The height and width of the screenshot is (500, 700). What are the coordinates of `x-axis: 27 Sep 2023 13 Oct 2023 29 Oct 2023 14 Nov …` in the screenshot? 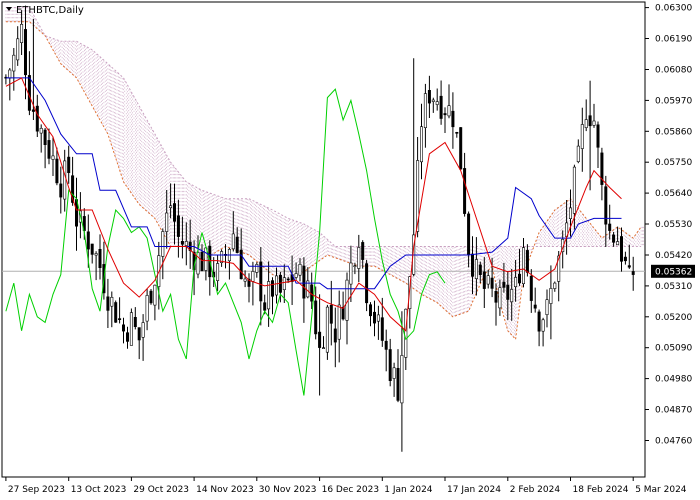 It's located at (346, 486).